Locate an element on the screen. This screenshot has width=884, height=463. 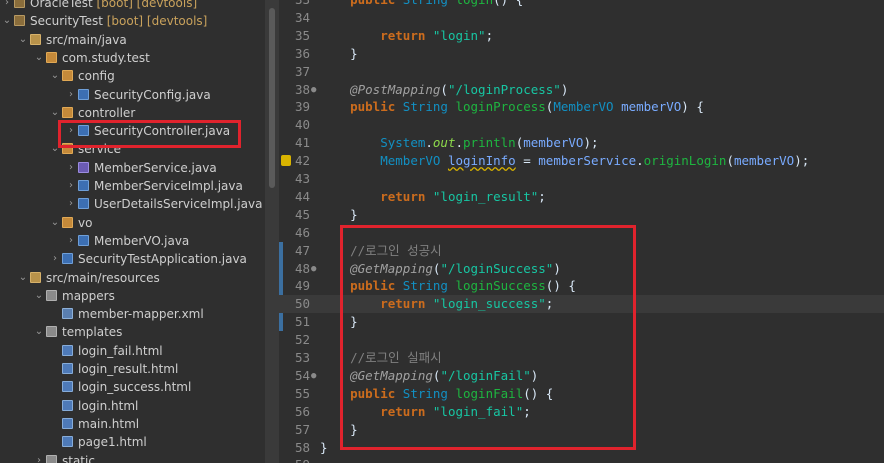
folder-icon is located at coordinates (51, 458).